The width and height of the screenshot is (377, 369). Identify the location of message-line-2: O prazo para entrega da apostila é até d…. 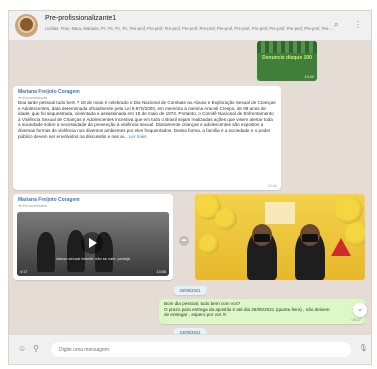
(247, 312).